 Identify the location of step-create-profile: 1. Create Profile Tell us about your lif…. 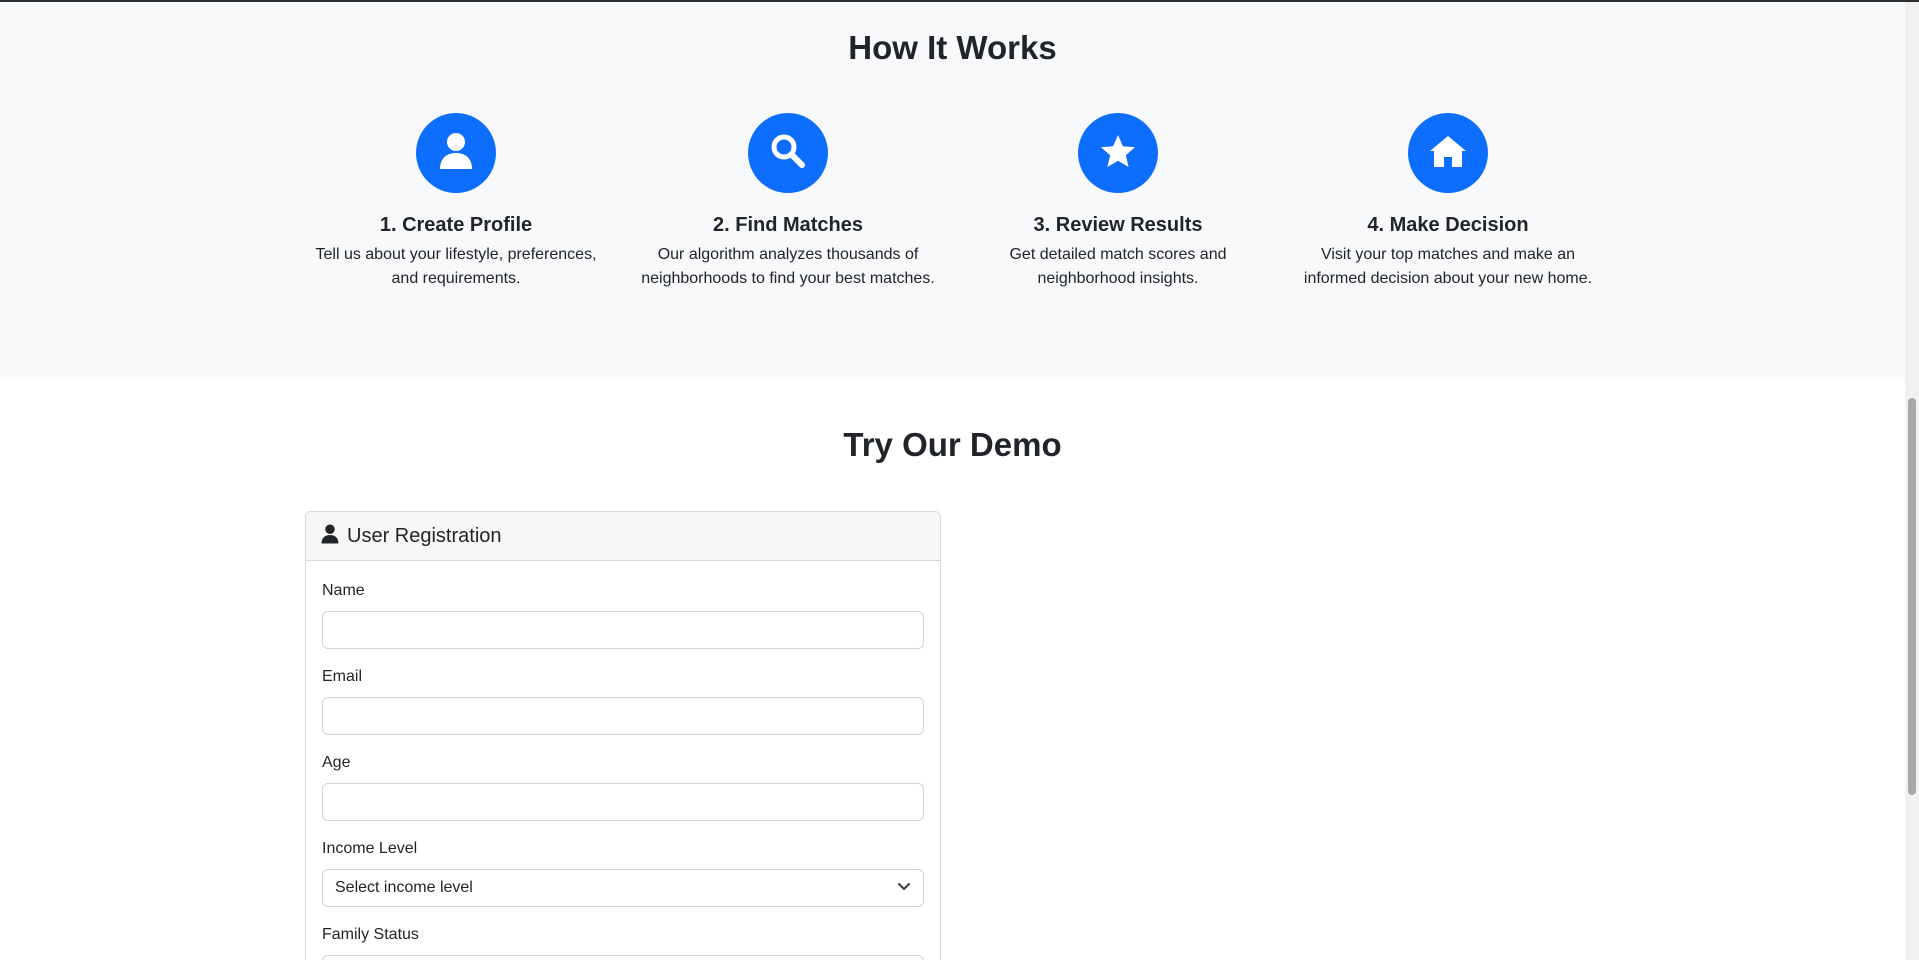
(456, 202).